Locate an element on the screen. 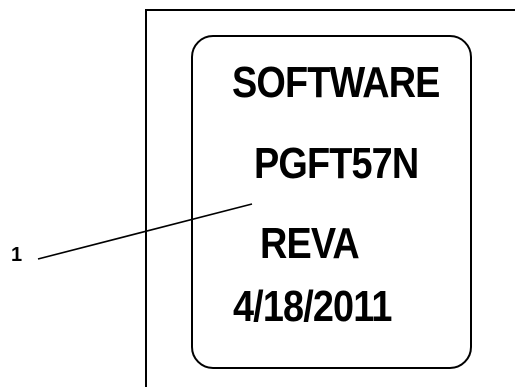 Image resolution: width=515 pixels, height=387 pixels. label-line-part-number: PGFT57N is located at coordinates (336, 163).